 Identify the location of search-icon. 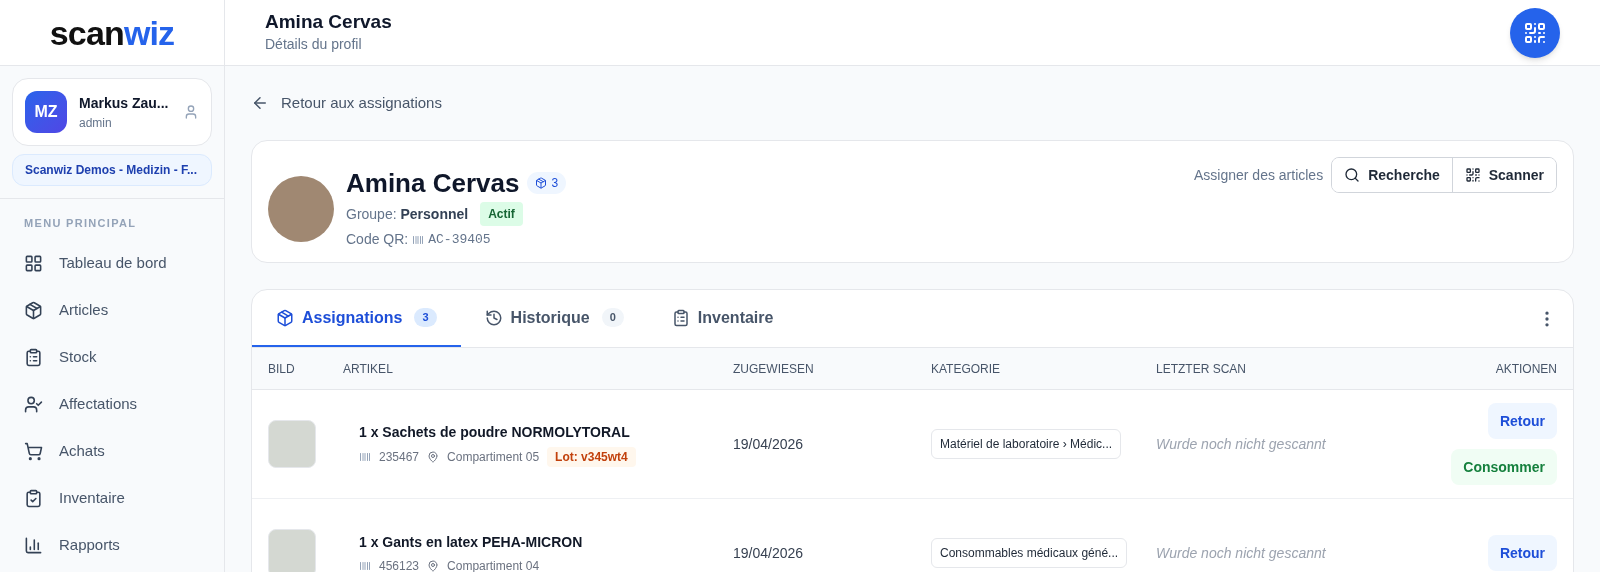
(1352, 175).